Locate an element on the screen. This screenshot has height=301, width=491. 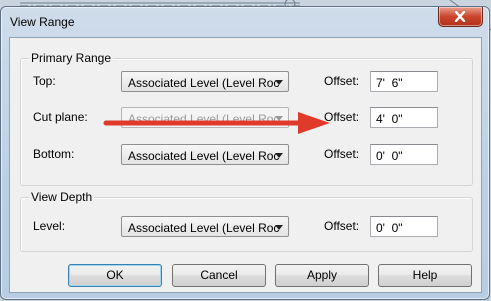
depth-offset-input: 0' 0" is located at coordinates (404, 226).